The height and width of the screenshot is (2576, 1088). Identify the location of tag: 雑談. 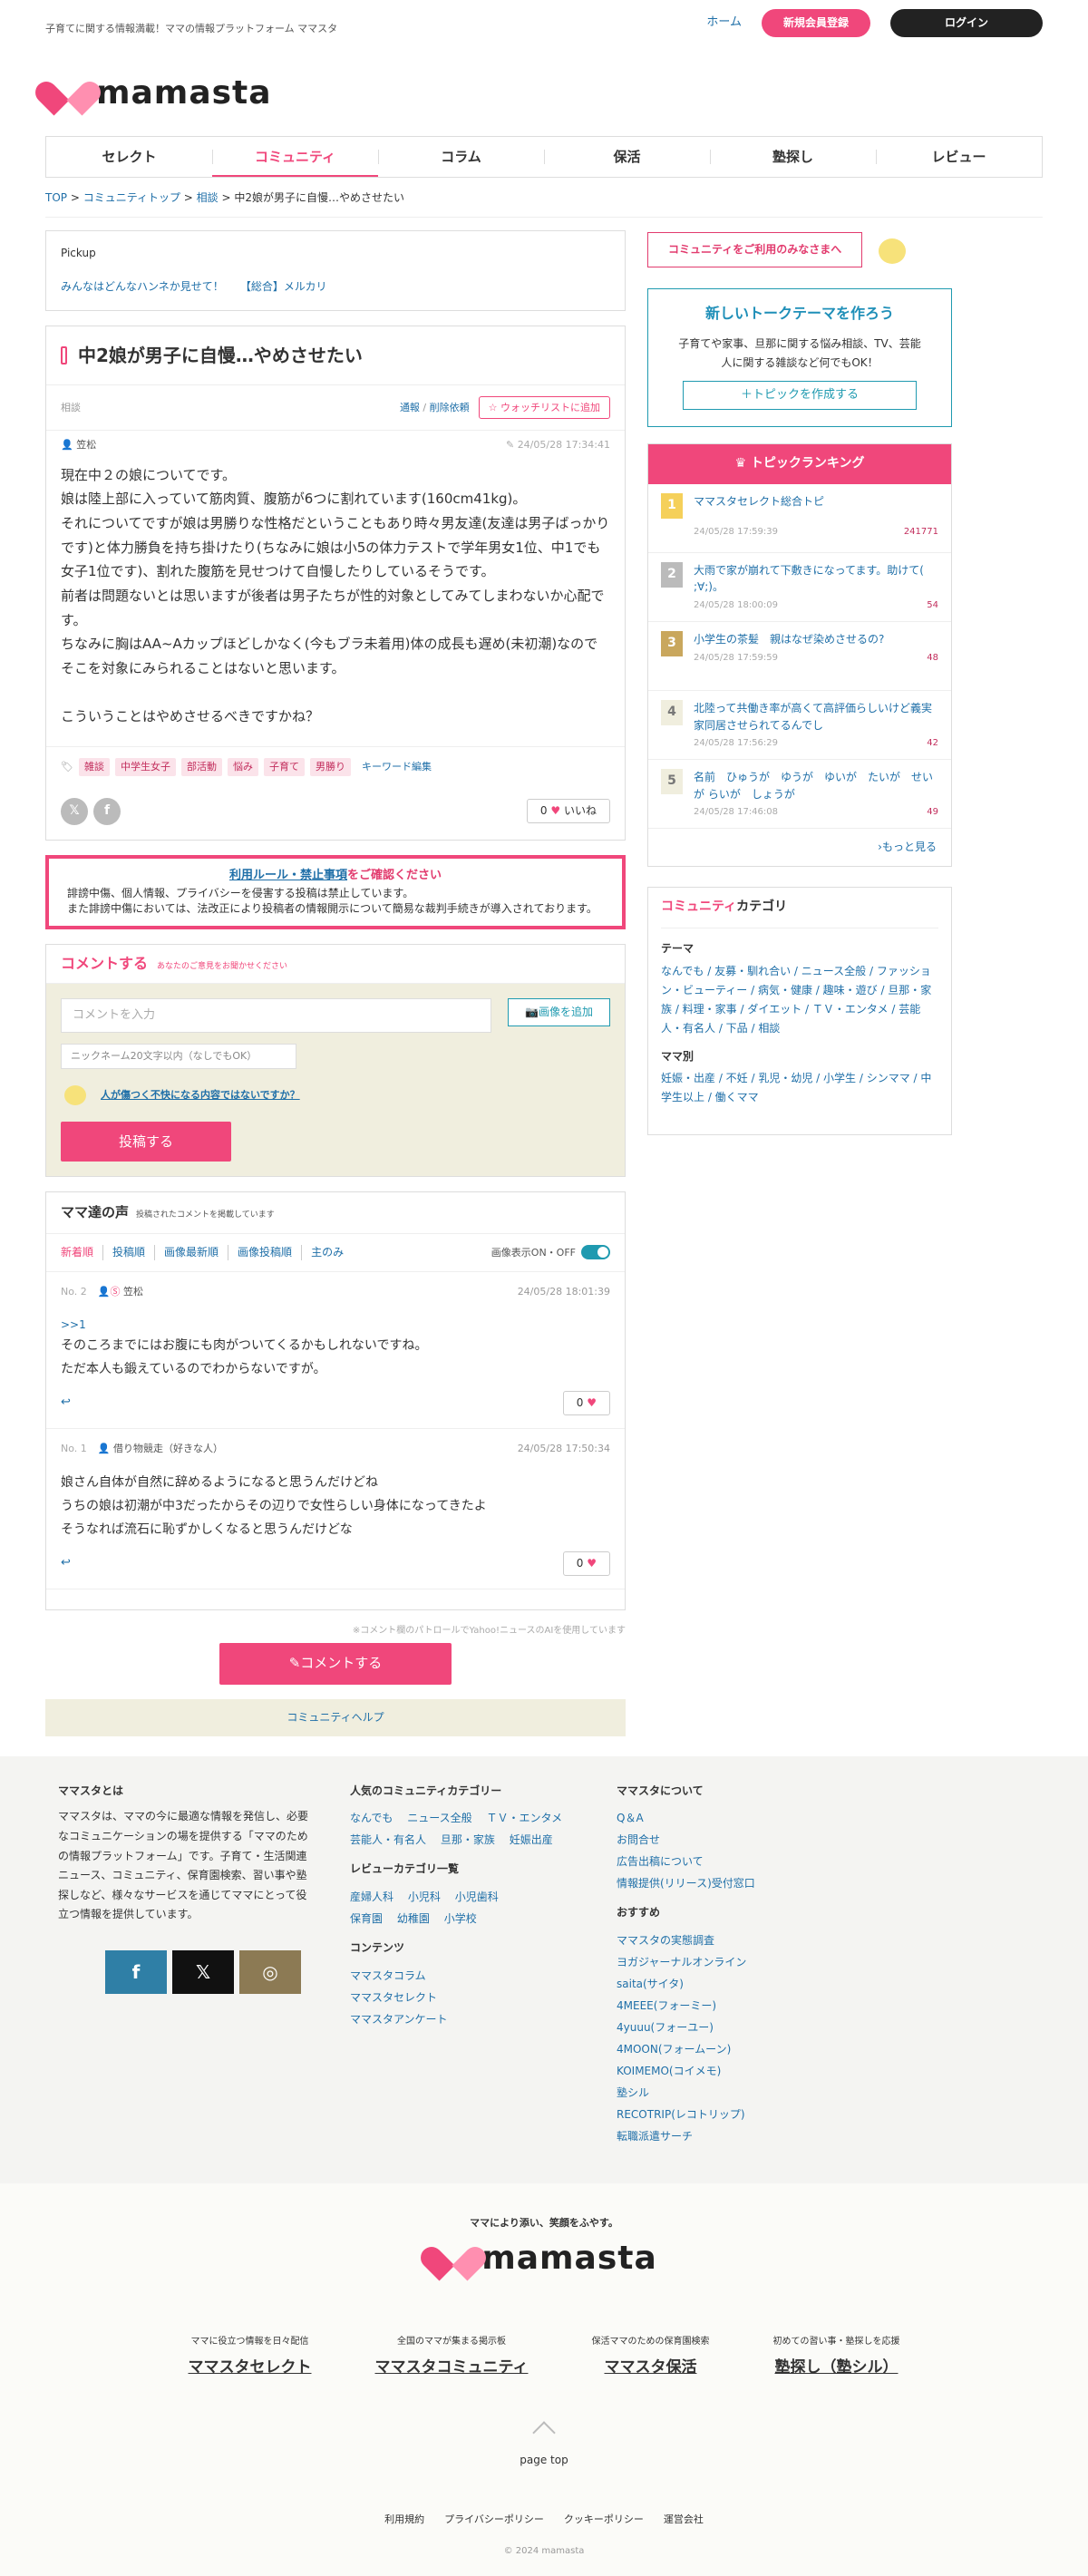
(94, 767).